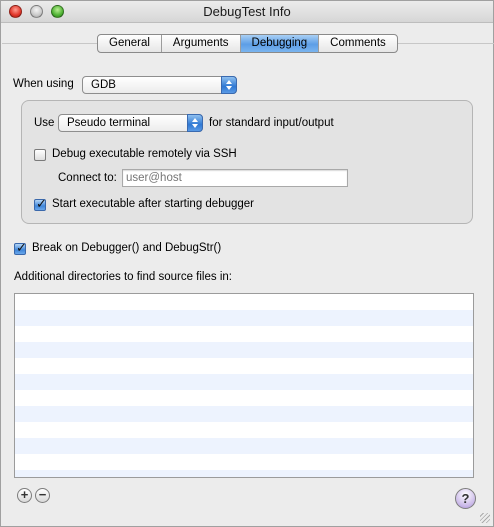 The height and width of the screenshot is (527, 494). I want to click on break-on-debugger-checkbox: ✓, so click(20, 247).